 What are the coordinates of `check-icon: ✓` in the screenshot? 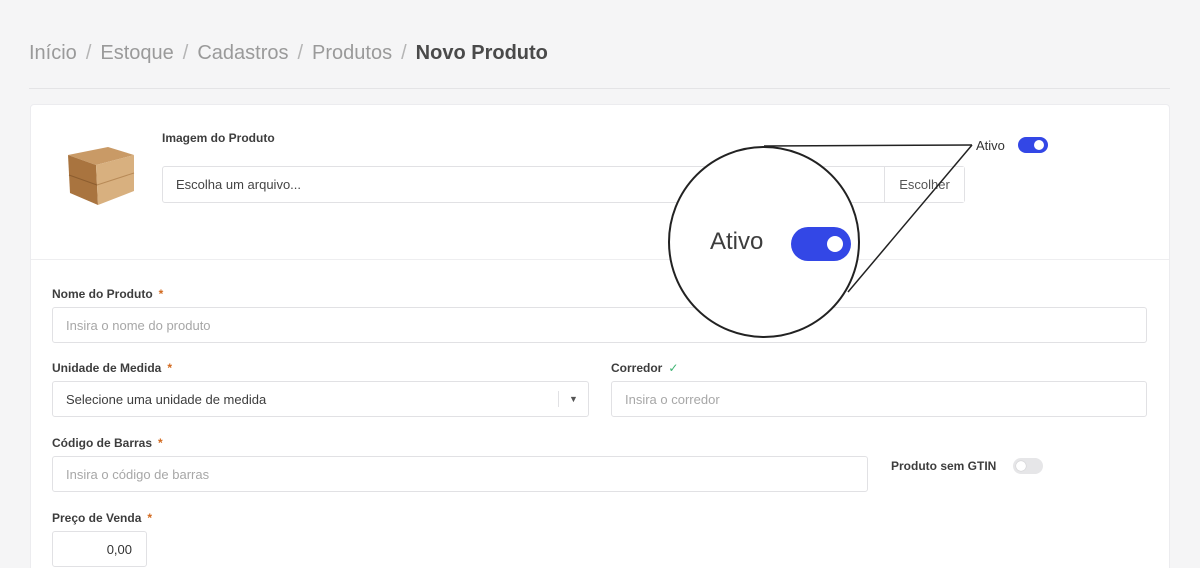 It's located at (673, 368).